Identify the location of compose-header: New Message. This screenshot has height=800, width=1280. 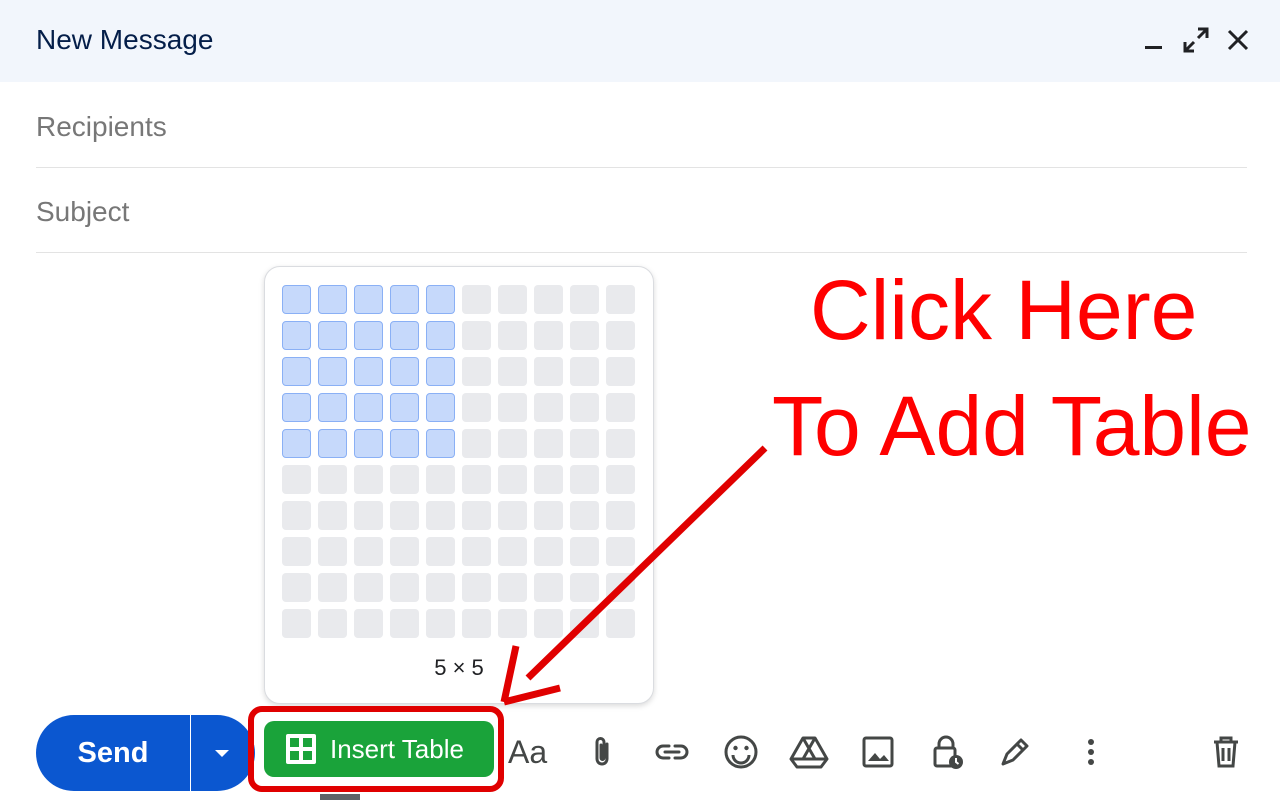
(640, 41).